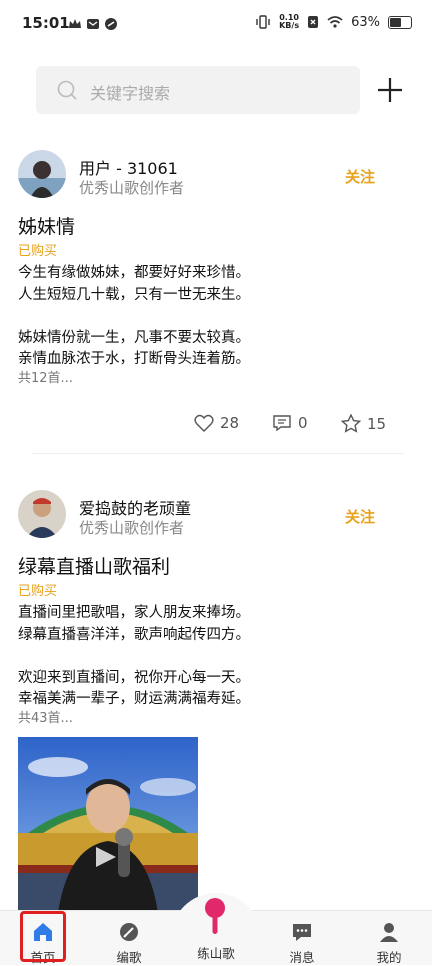  Describe the element at coordinates (204, 423) in the screenshot. I see `heart-icon` at that location.